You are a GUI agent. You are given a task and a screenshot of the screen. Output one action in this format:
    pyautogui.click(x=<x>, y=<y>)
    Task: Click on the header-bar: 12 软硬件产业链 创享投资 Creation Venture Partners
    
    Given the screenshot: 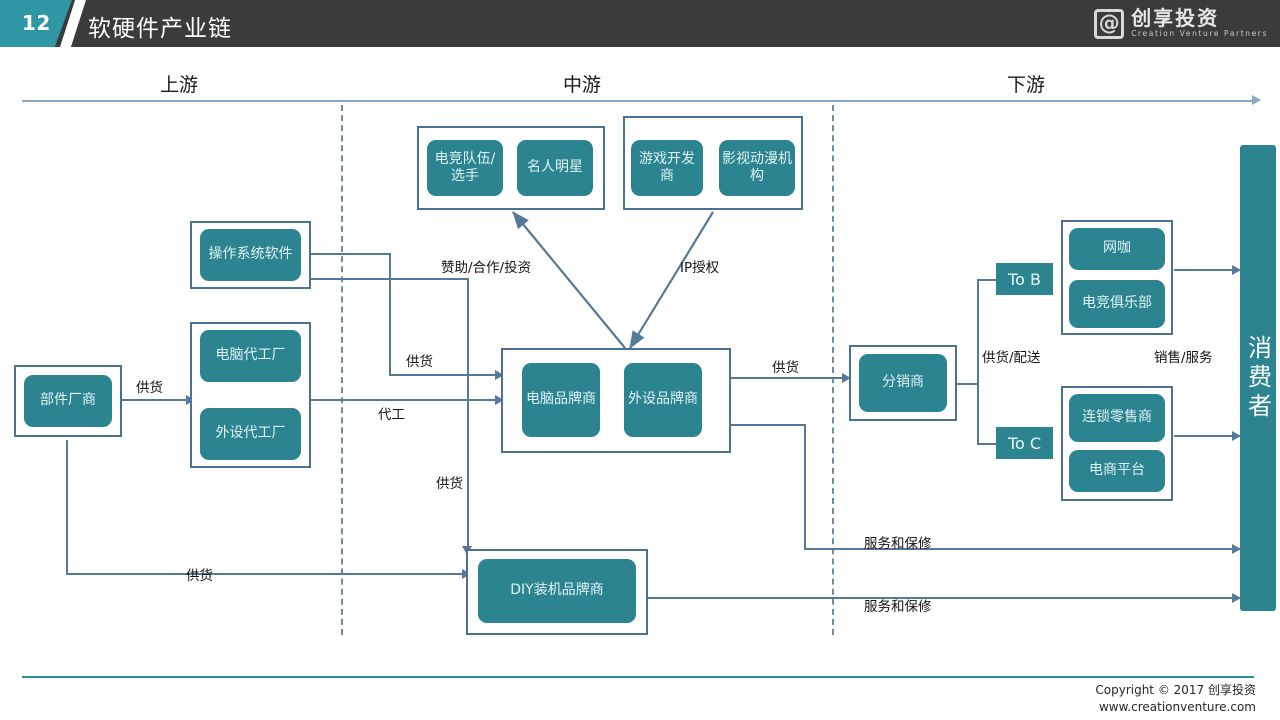 What is the action you would take?
    pyautogui.click(x=640, y=23)
    